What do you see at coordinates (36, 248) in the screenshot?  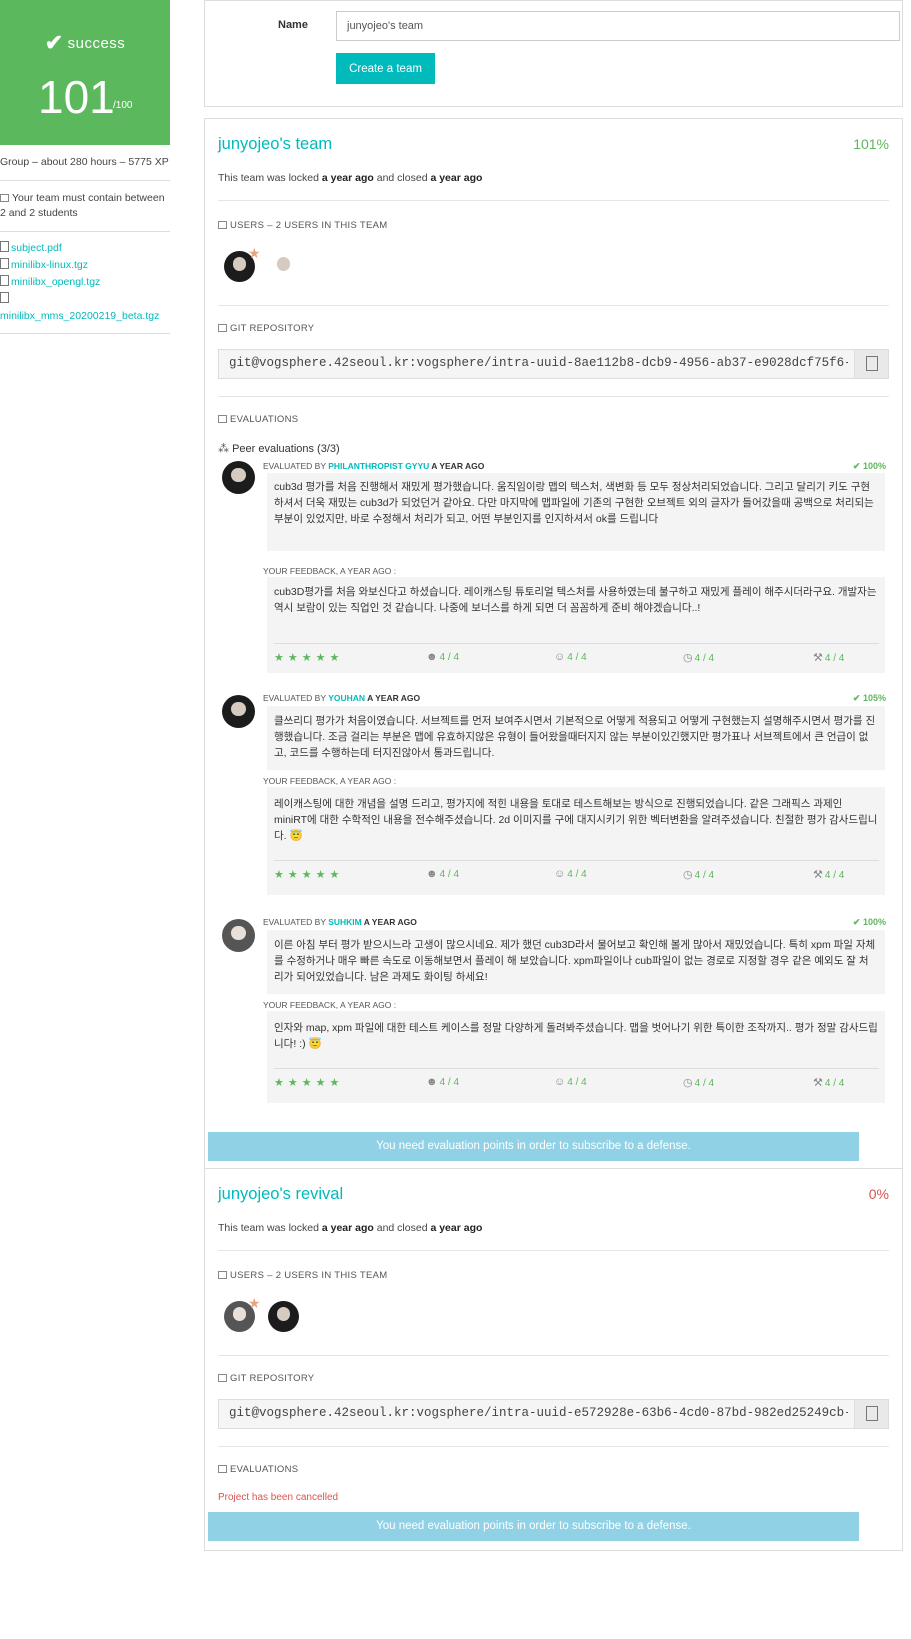 I see `attachment-link: subject.pdf` at bounding box center [36, 248].